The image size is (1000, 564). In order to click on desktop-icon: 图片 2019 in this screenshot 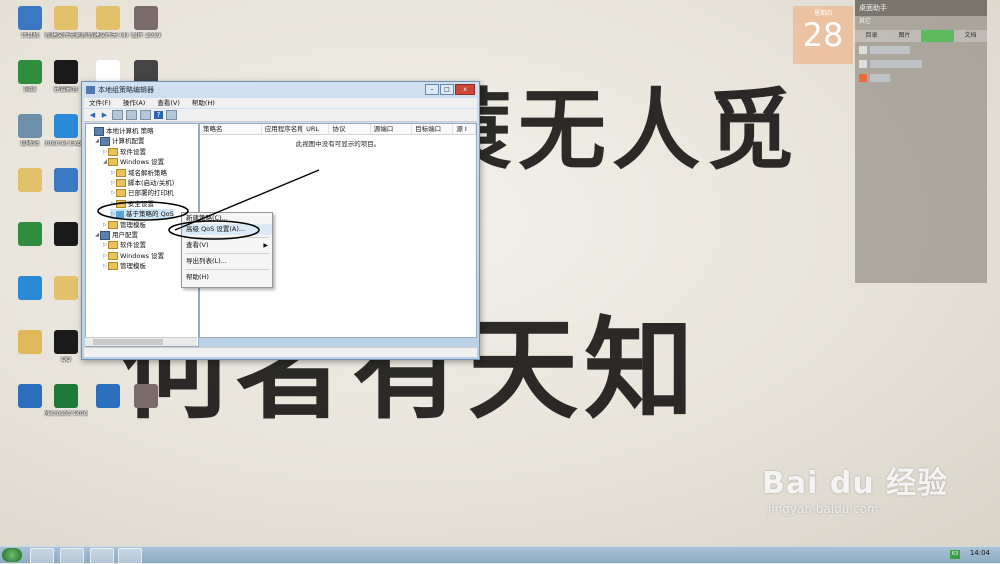, I will do `click(146, 27)`.